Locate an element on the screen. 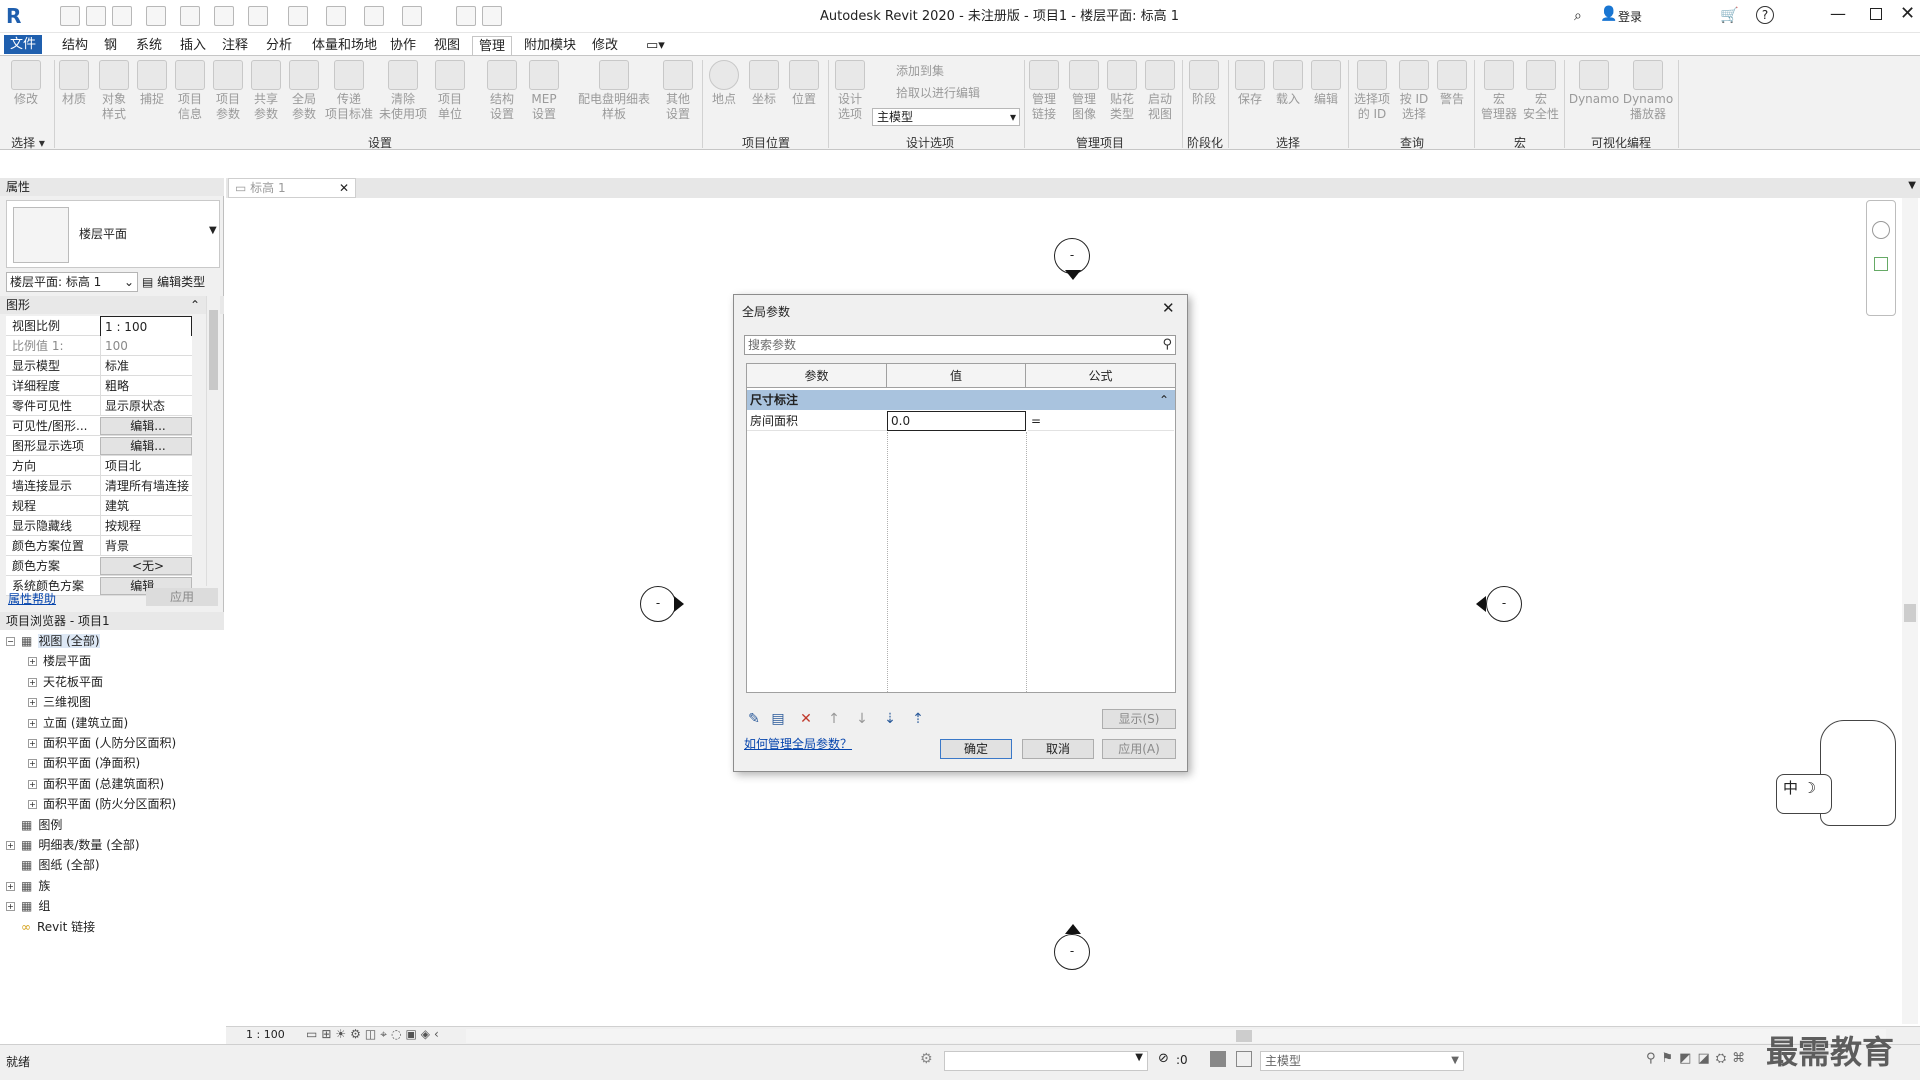 The width and height of the screenshot is (1920, 1080). browser-item: + 面积平面 (人防分区面积) is located at coordinates (102, 743).